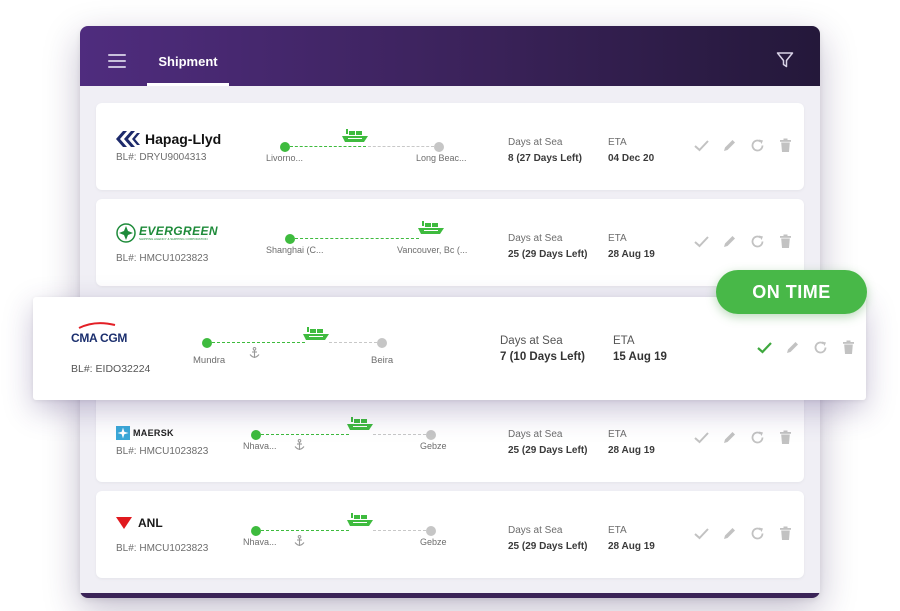 Image resolution: width=900 pixels, height=611 pixels. I want to click on carrier-logo: MAERSK, so click(145, 433).